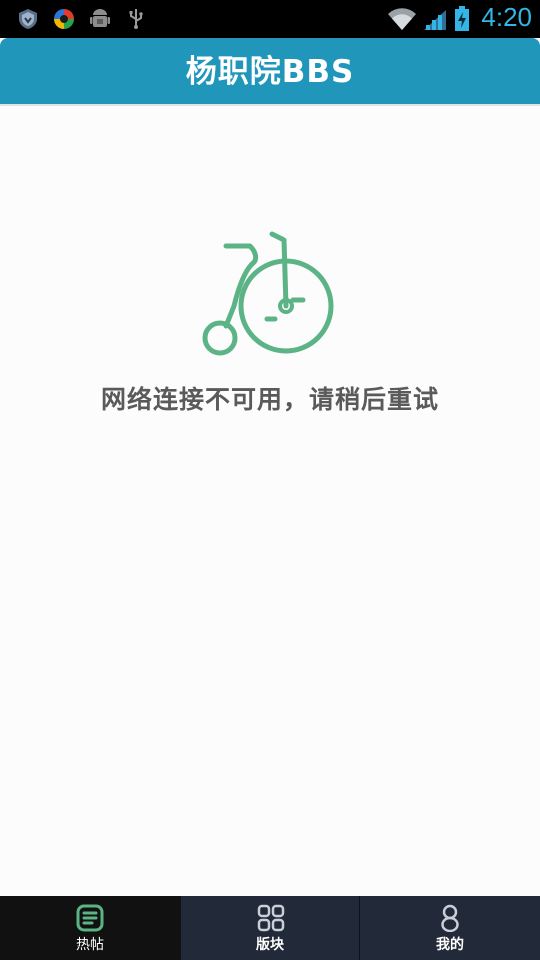  Describe the element at coordinates (270, 105) in the screenshot. I see `header-divider` at that location.